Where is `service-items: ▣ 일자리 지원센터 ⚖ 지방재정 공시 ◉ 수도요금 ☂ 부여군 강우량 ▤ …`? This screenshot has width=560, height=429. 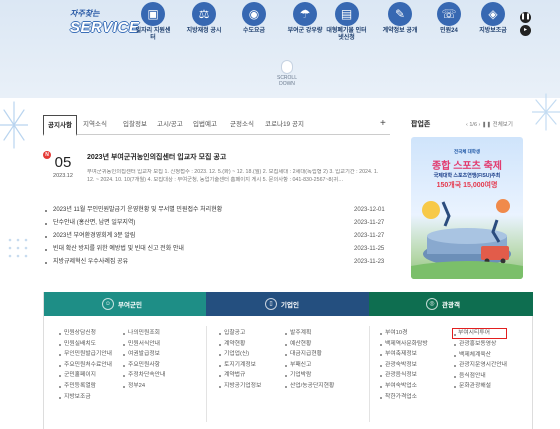 service-items: ▣ 일자리 지원센터 ⚖ 지방재정 공시 ◉ 수도요금 ☂ 부여군 강우량 ▤ … is located at coordinates (335, 26).